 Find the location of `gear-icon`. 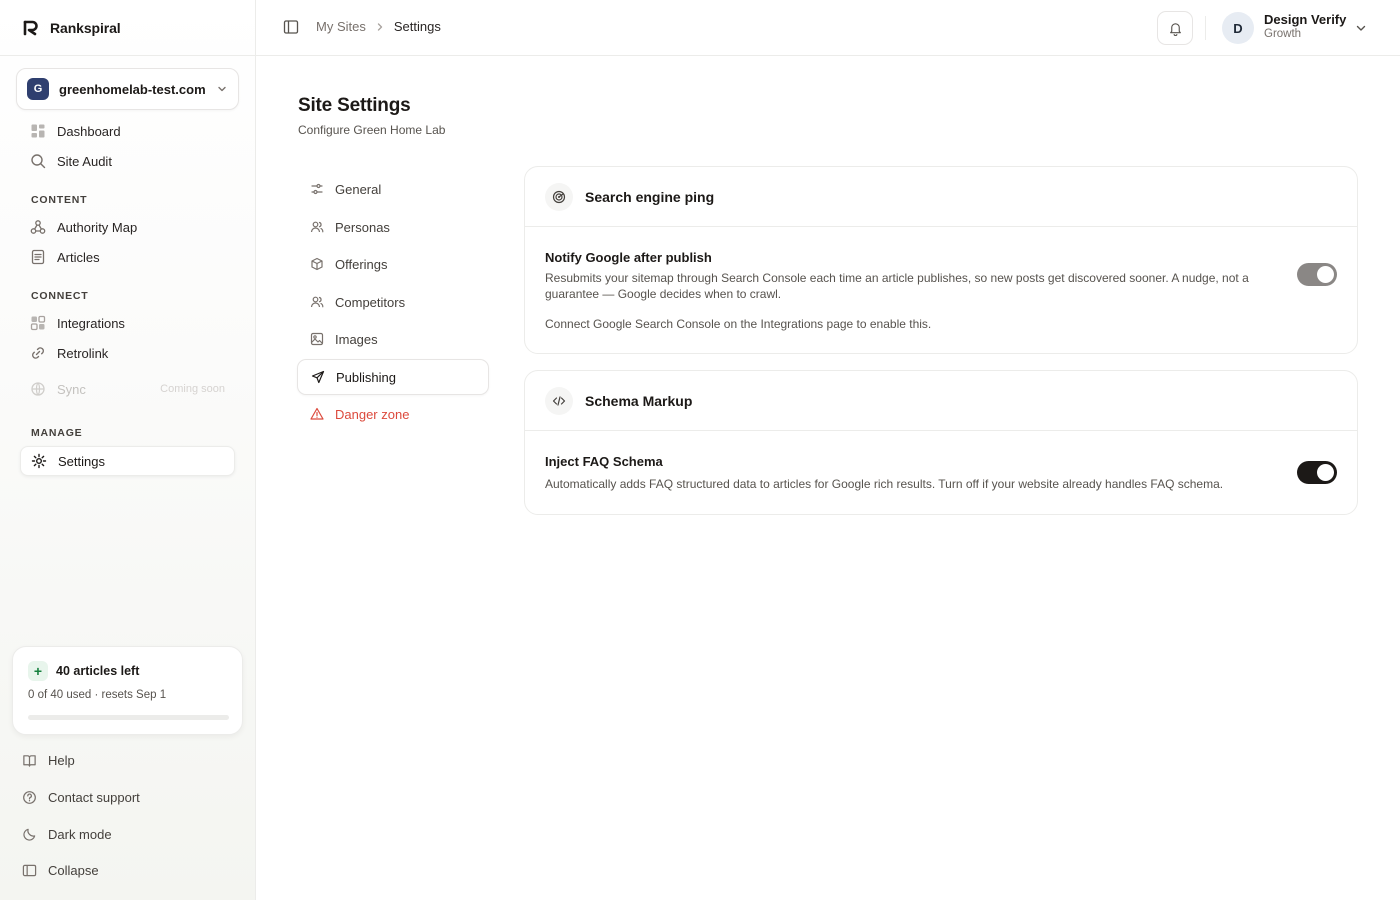

gear-icon is located at coordinates (39, 461).